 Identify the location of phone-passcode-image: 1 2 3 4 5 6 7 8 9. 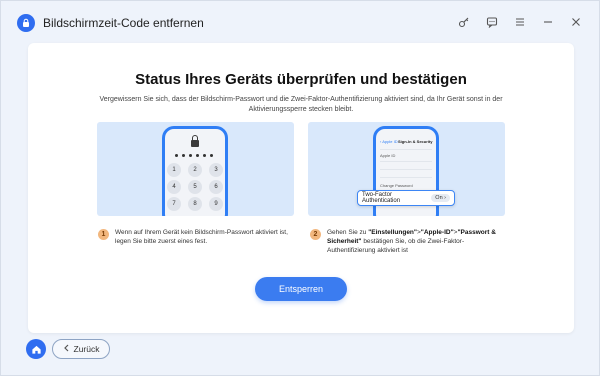
(195, 171).